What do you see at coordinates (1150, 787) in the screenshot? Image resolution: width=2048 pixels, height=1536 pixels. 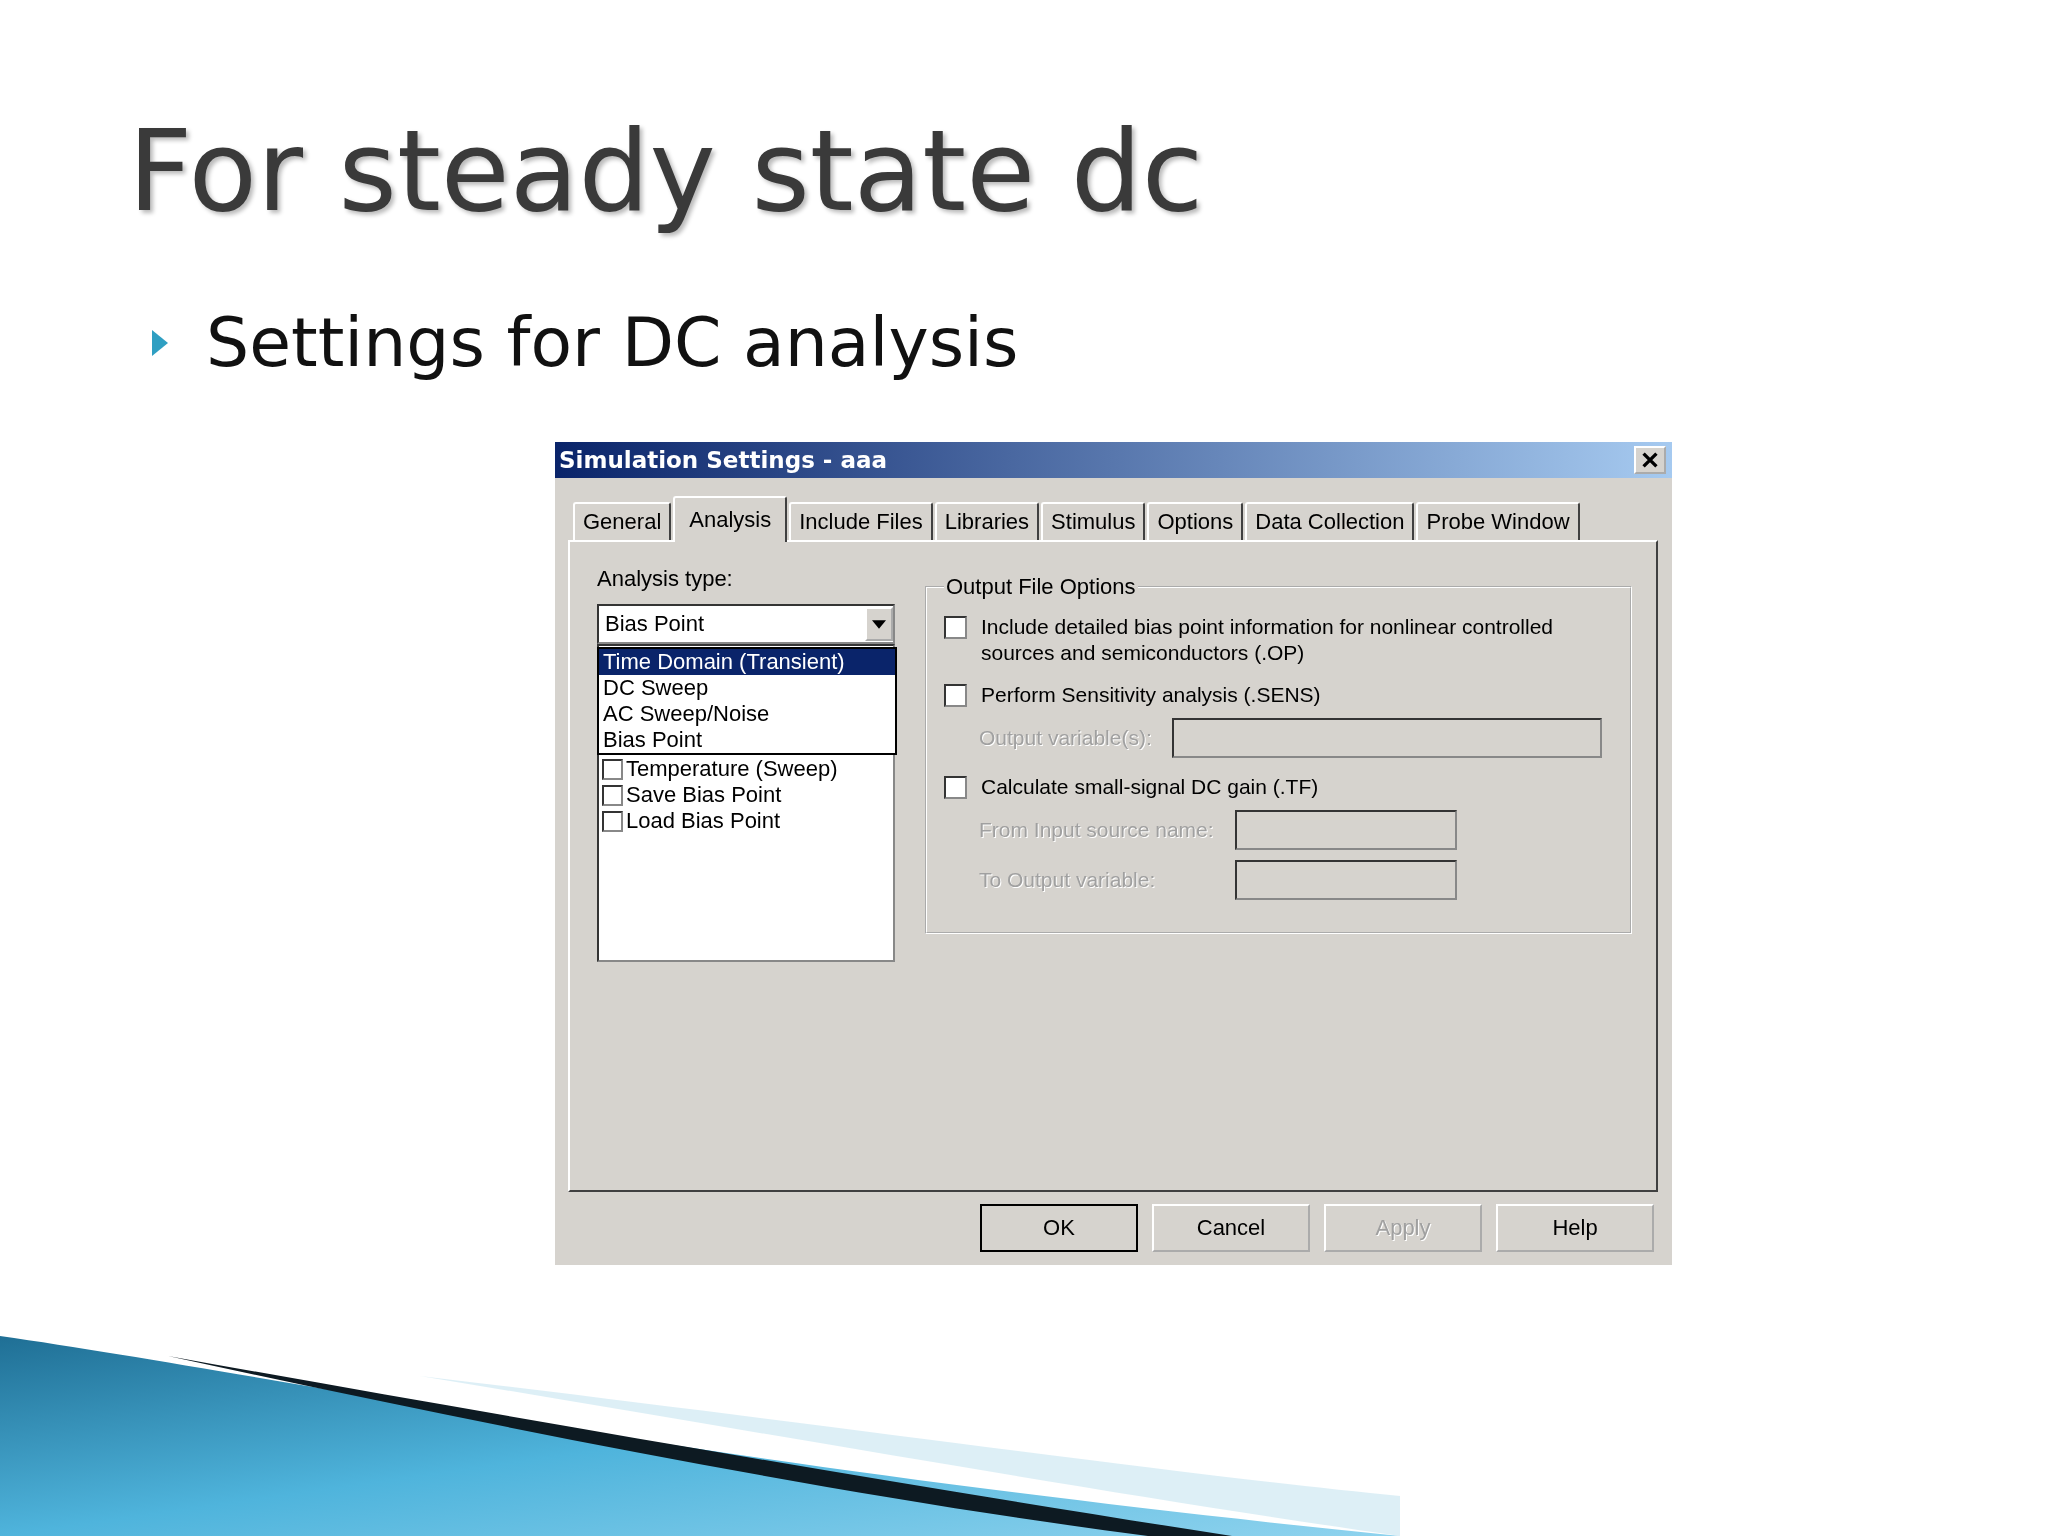 I see `checkbox-label: Calculate small-signal DC gain (.TF)` at bounding box center [1150, 787].